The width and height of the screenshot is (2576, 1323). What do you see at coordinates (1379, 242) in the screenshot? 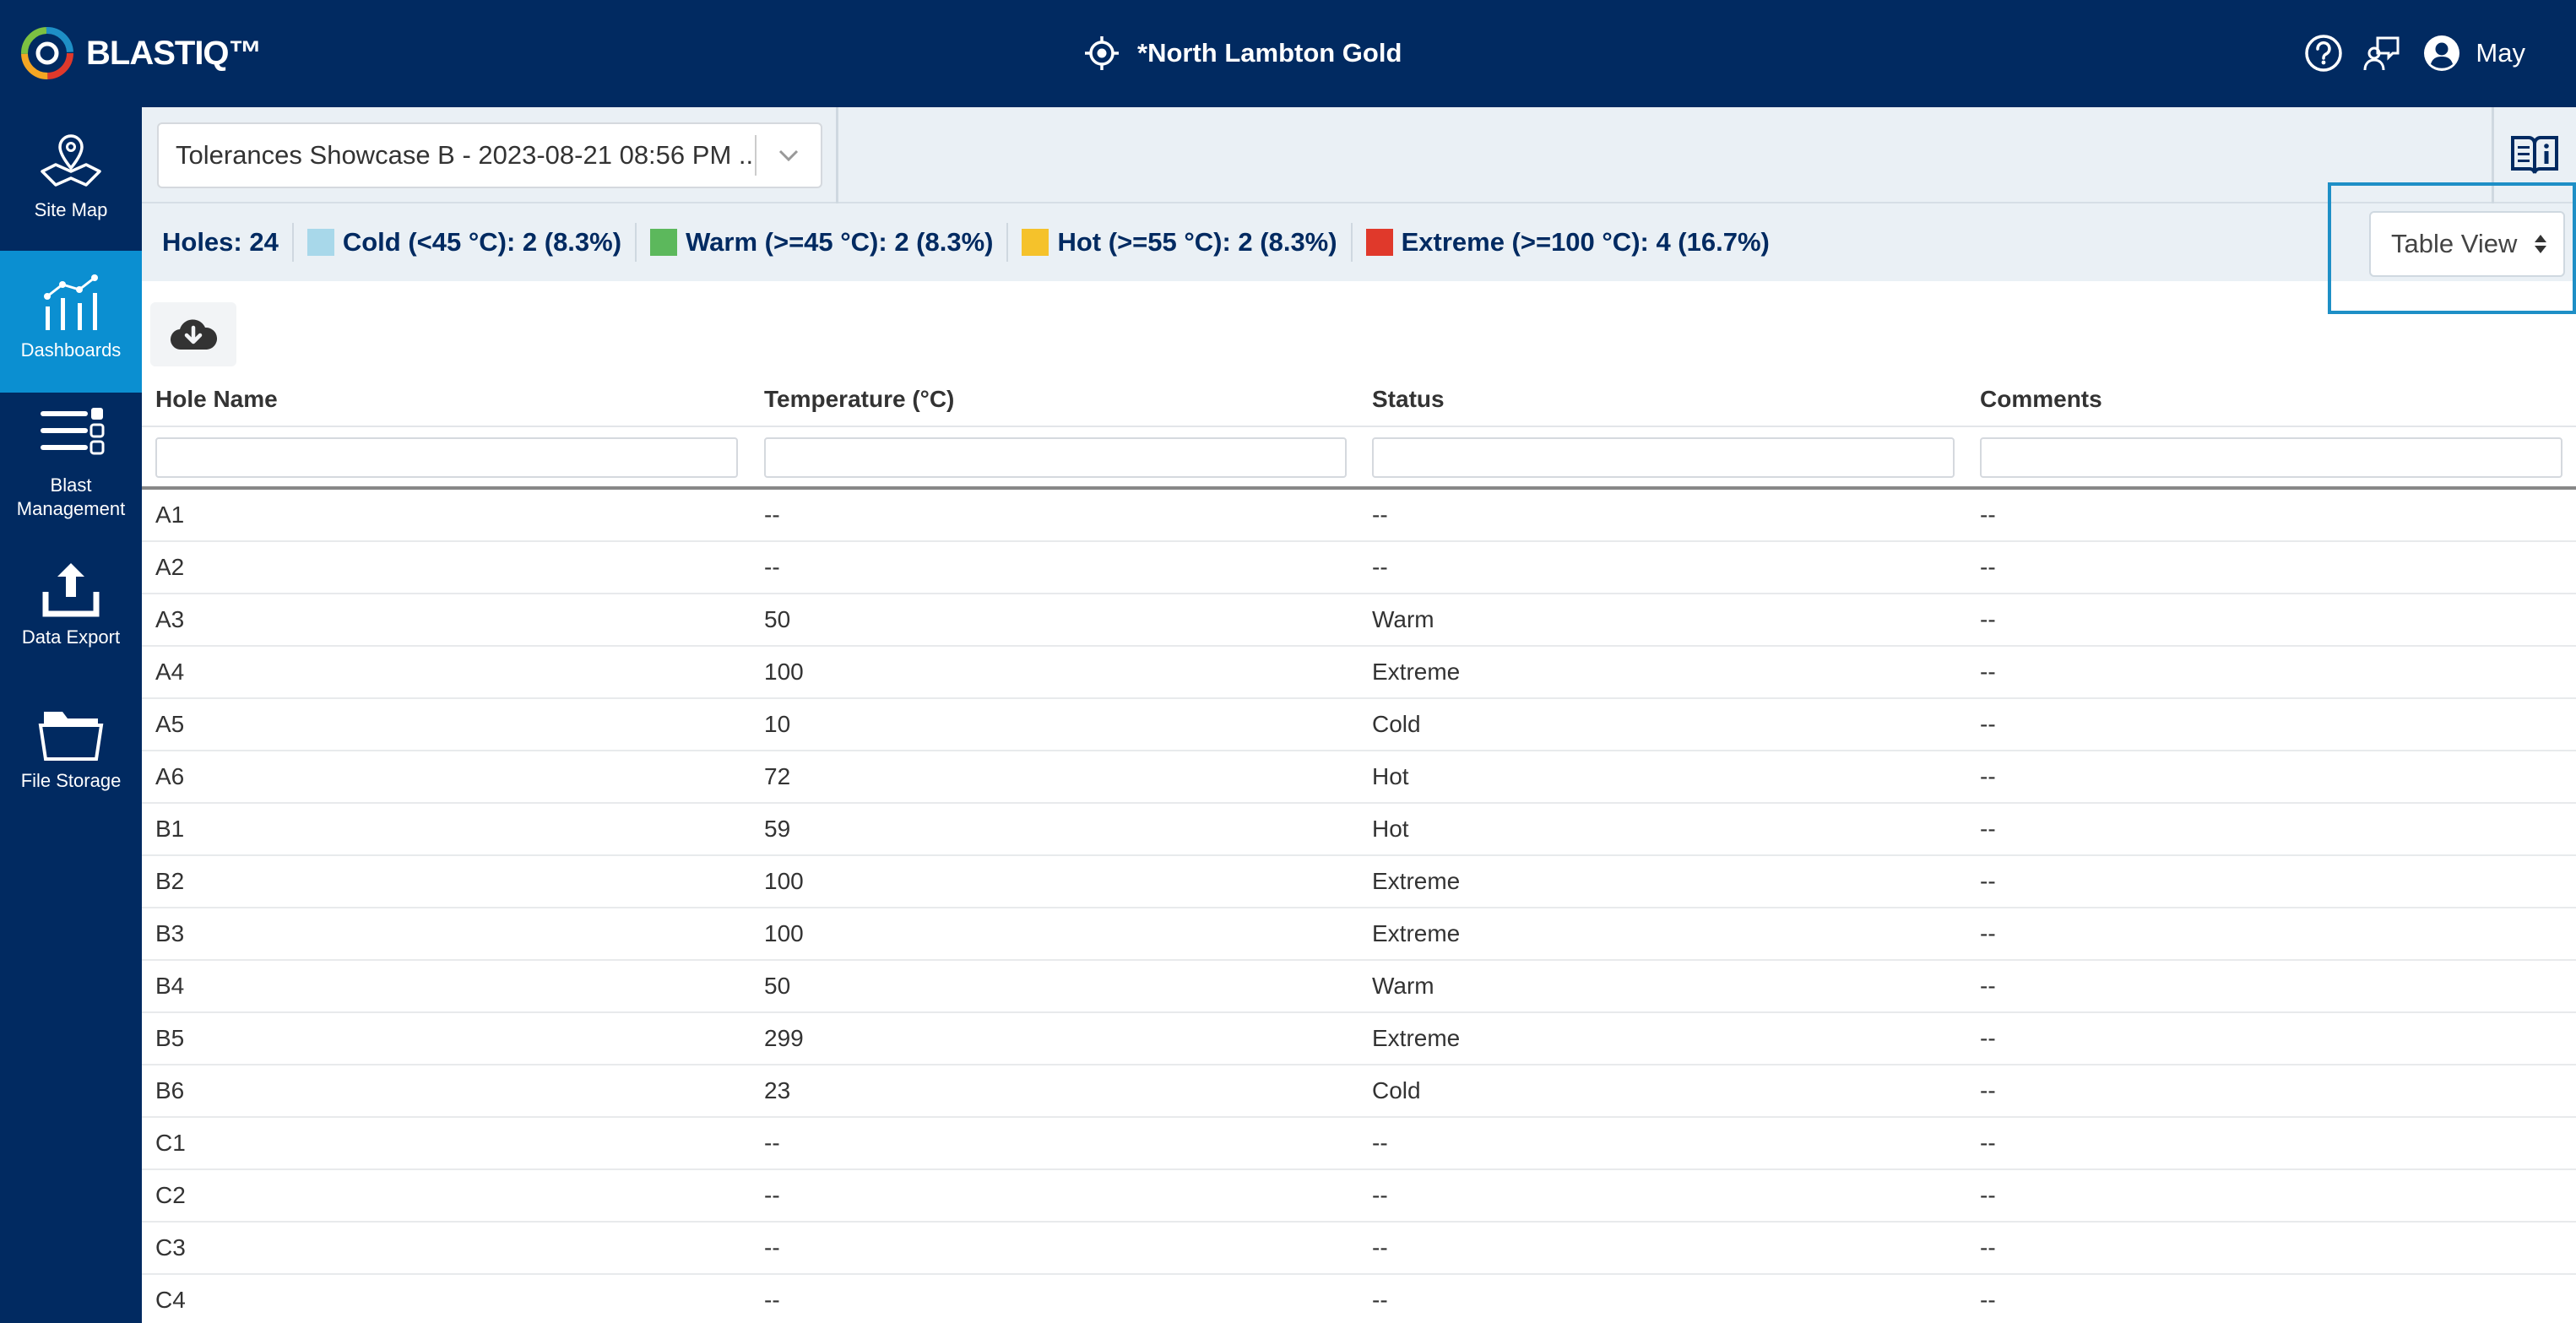
I see `extreme-swatch` at bounding box center [1379, 242].